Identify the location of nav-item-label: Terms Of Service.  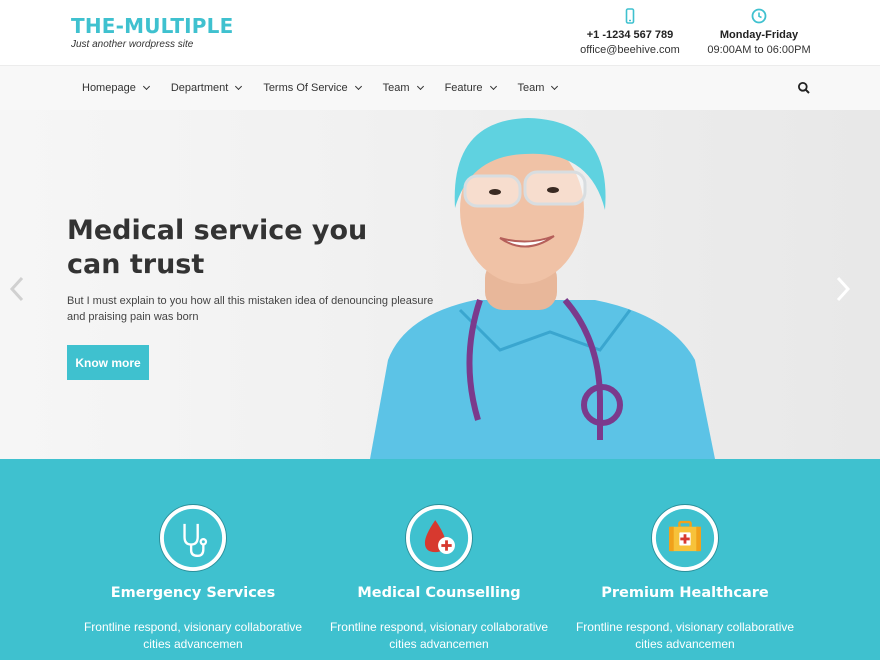
(305, 88).